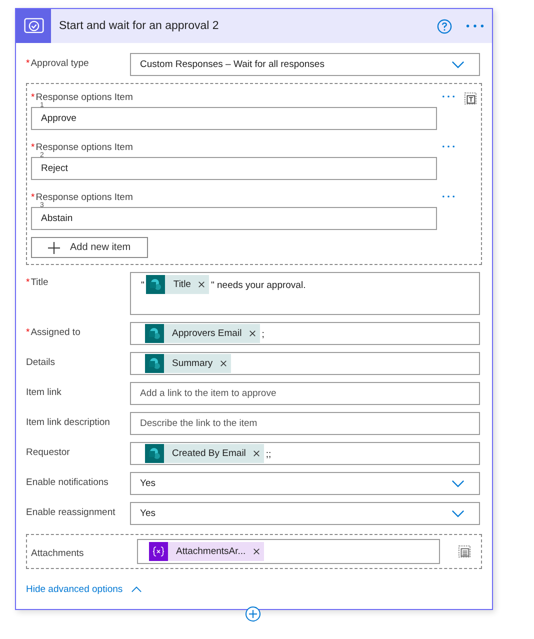 This screenshot has width=534, height=639. Describe the element at coordinates (136, 589) in the screenshot. I see `chevron-up-icon` at that location.